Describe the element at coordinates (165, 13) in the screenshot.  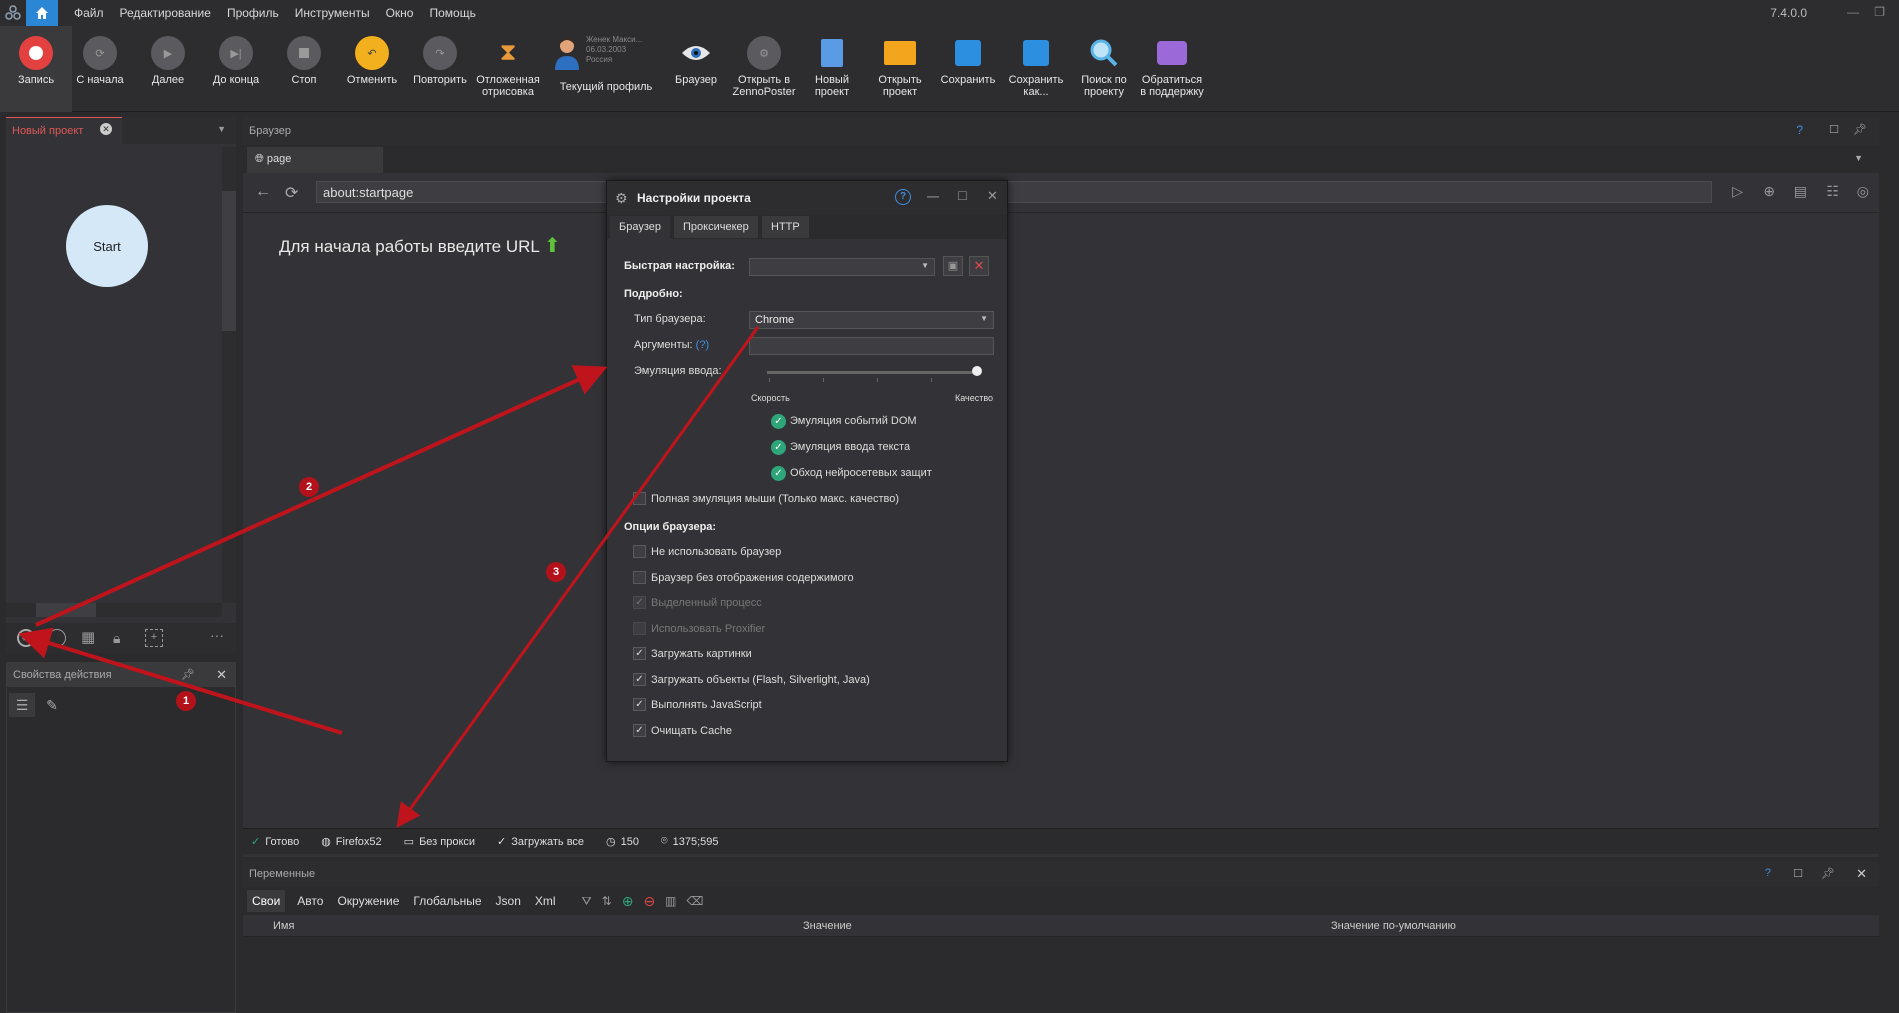
I see `menu-edit: Редактирование` at that location.